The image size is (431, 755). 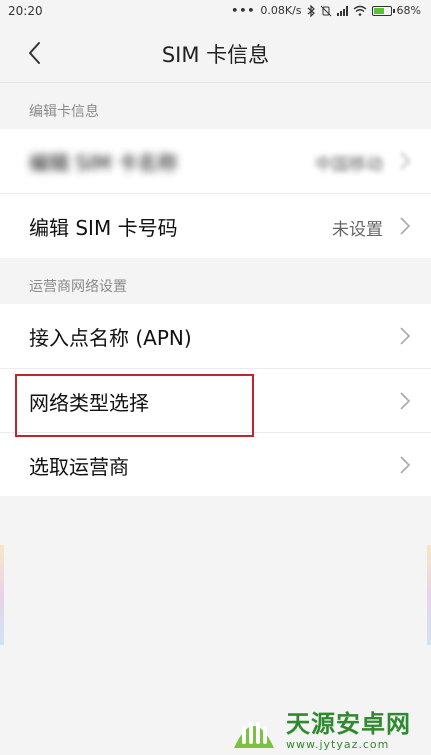 What do you see at coordinates (348, 723) in the screenshot?
I see `watermark-title: 天源安卓网` at bounding box center [348, 723].